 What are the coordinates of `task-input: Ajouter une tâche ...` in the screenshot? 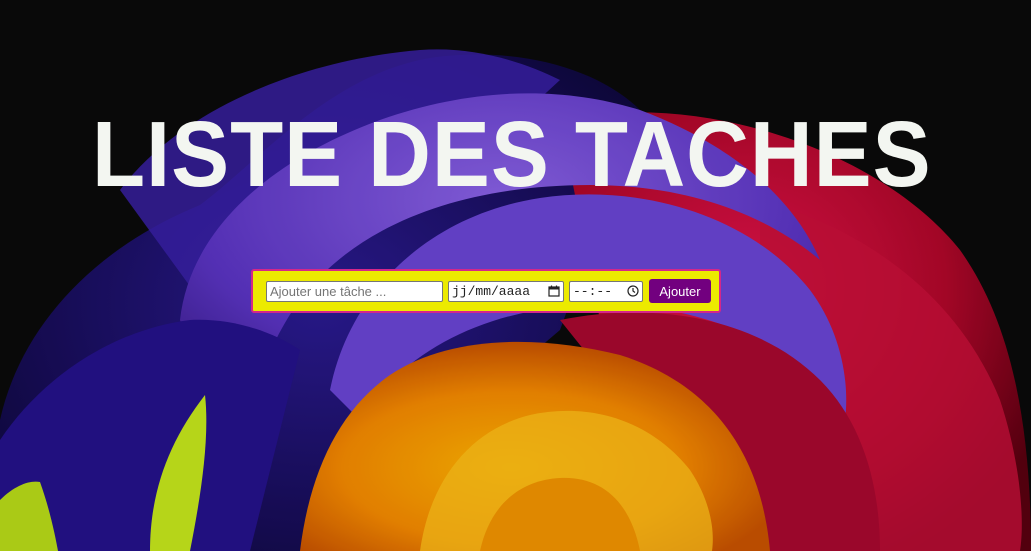 It's located at (354, 291).